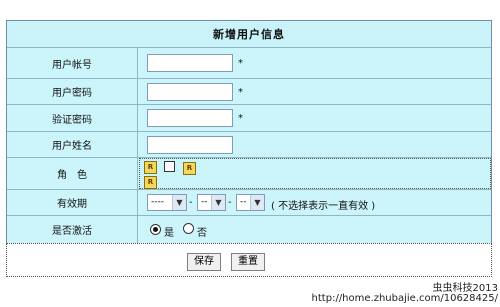  Describe the element at coordinates (249, 118) in the screenshot. I see `row-confirm-password: 验证密码 *` at that location.